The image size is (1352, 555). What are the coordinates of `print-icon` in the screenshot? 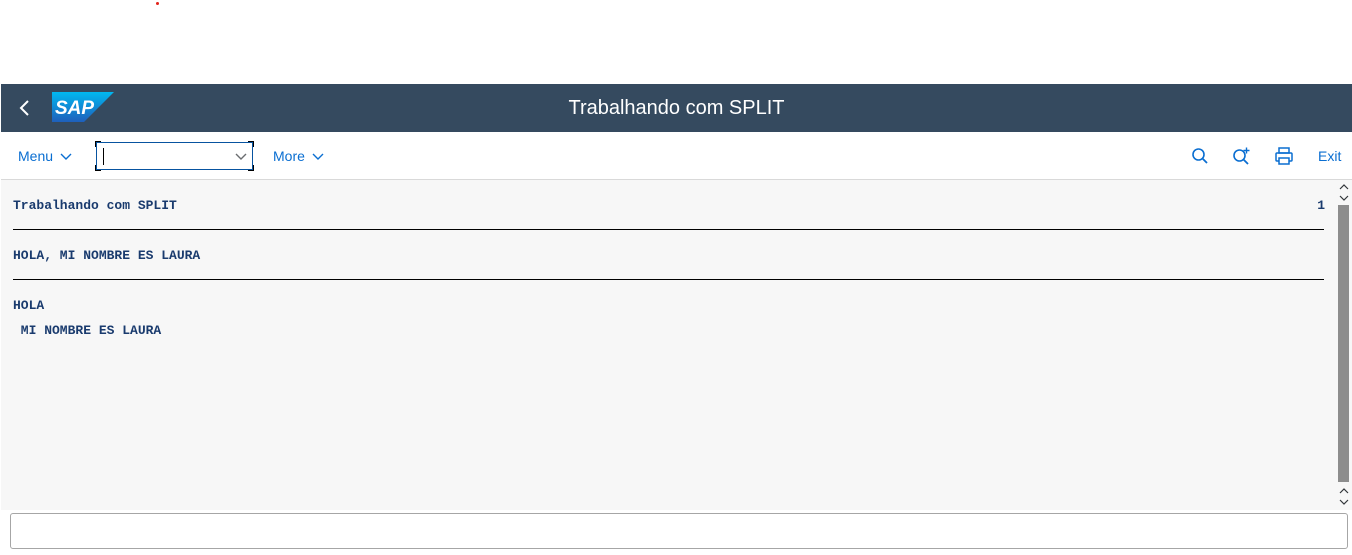 It's located at (1284, 156).